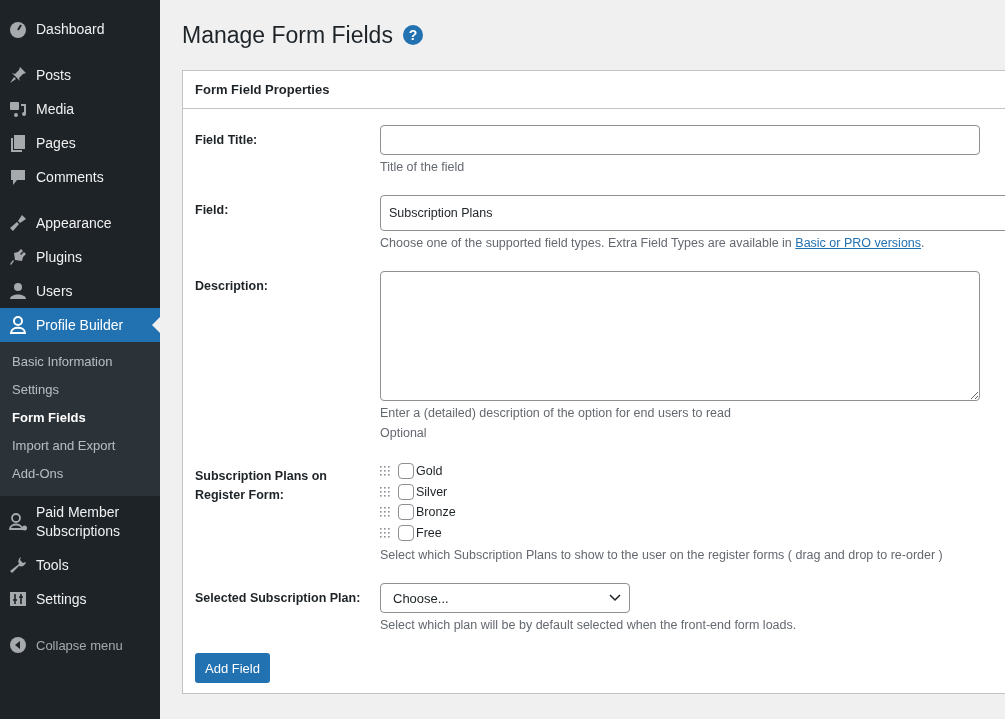 The height and width of the screenshot is (719, 1005). What do you see at coordinates (278, 598) in the screenshot?
I see `field-label: Selected Subscription Plan:` at bounding box center [278, 598].